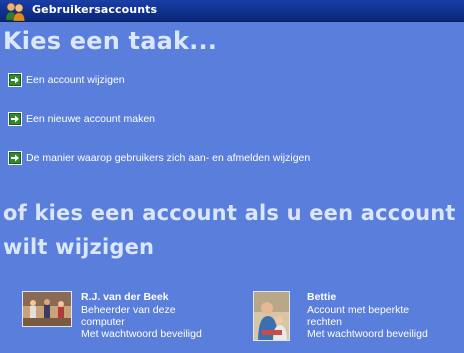  I want to click on account-name: Bettie, so click(322, 297).